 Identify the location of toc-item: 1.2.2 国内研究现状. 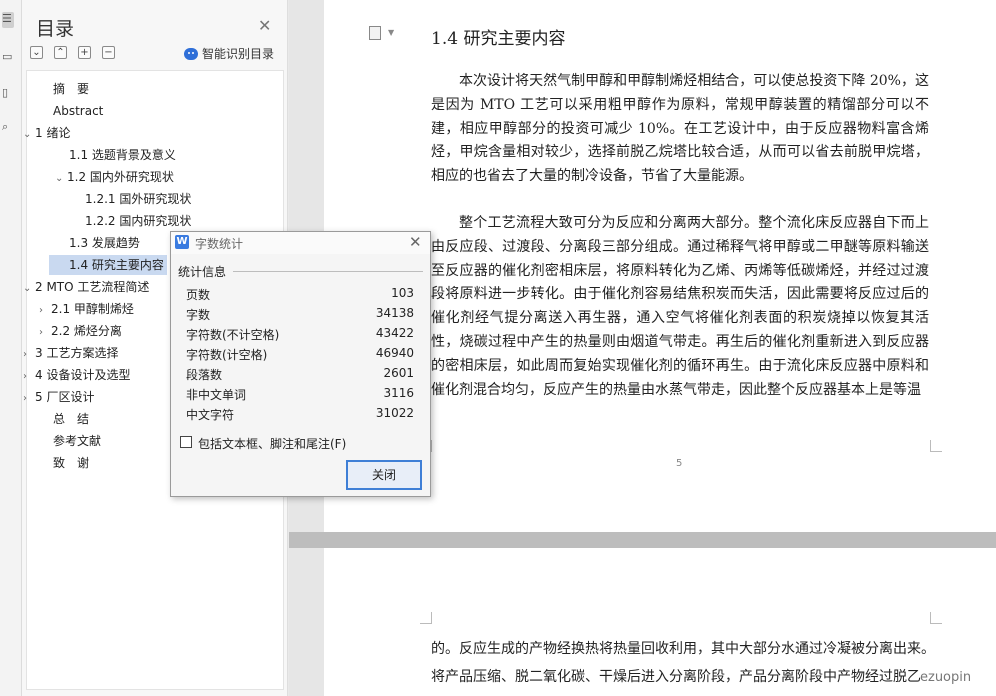
(138, 221).